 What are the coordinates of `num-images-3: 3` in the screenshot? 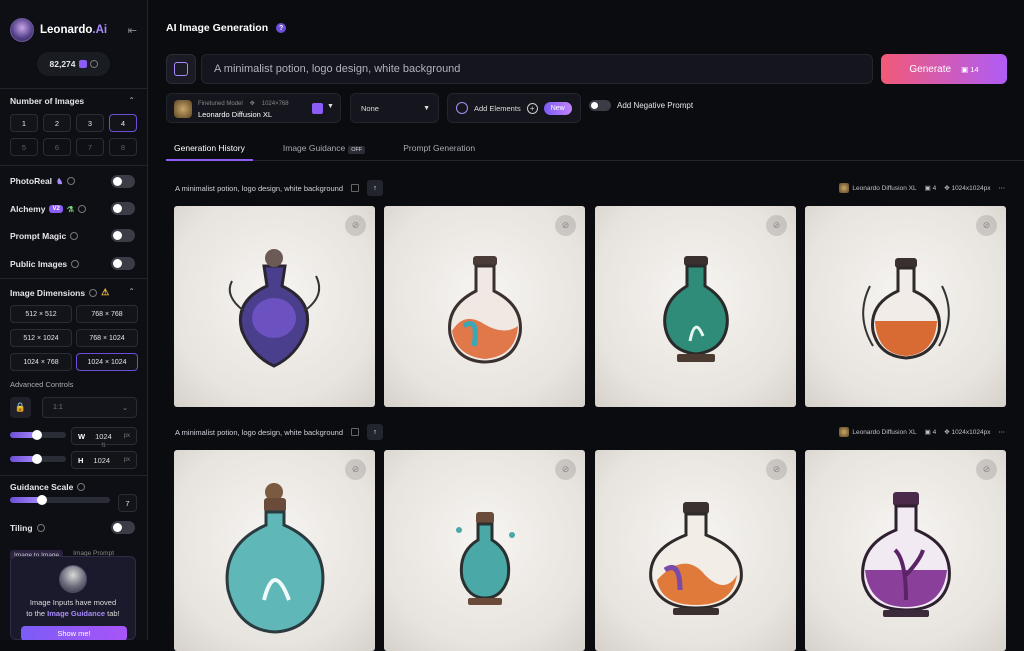 It's located at (90, 123).